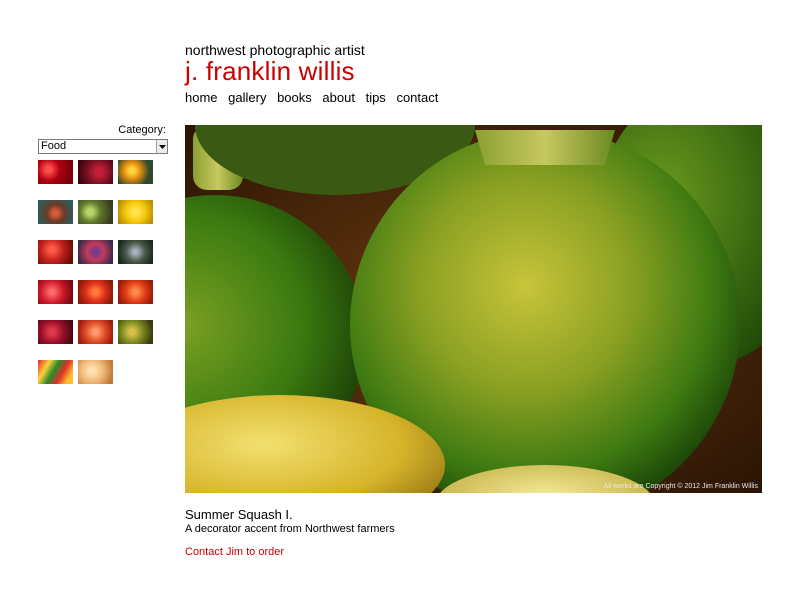 The width and height of the screenshot is (810, 600). What do you see at coordinates (102, 272) in the screenshot?
I see `thumbnail-grid` at bounding box center [102, 272].